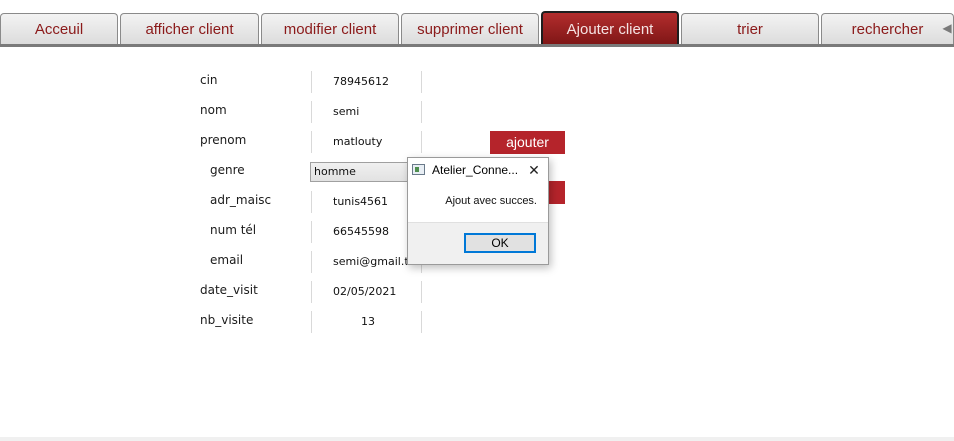 This screenshot has height=441, width=954. Describe the element at coordinates (366, 292) in the screenshot. I see `date-visit-field: 02/05/2021` at that location.